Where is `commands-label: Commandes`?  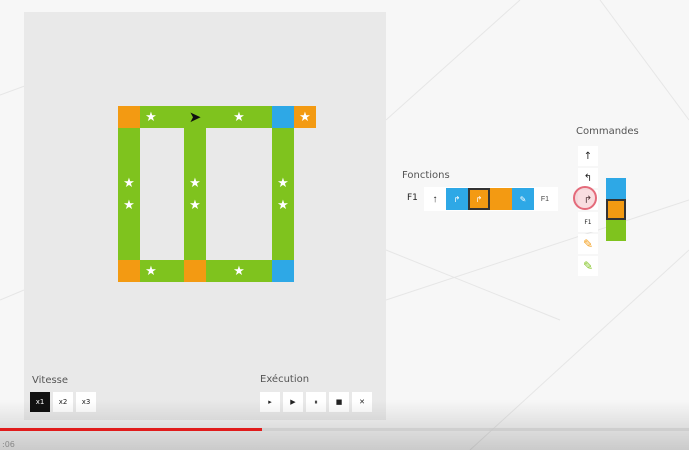
commands-label: Commandes is located at coordinates (607, 131).